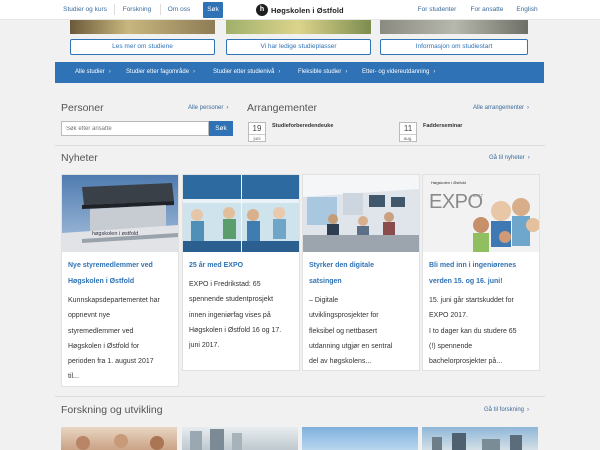 The width and height of the screenshot is (600, 450). I want to click on all-research-link: Gå til forskning ›, so click(506, 410).